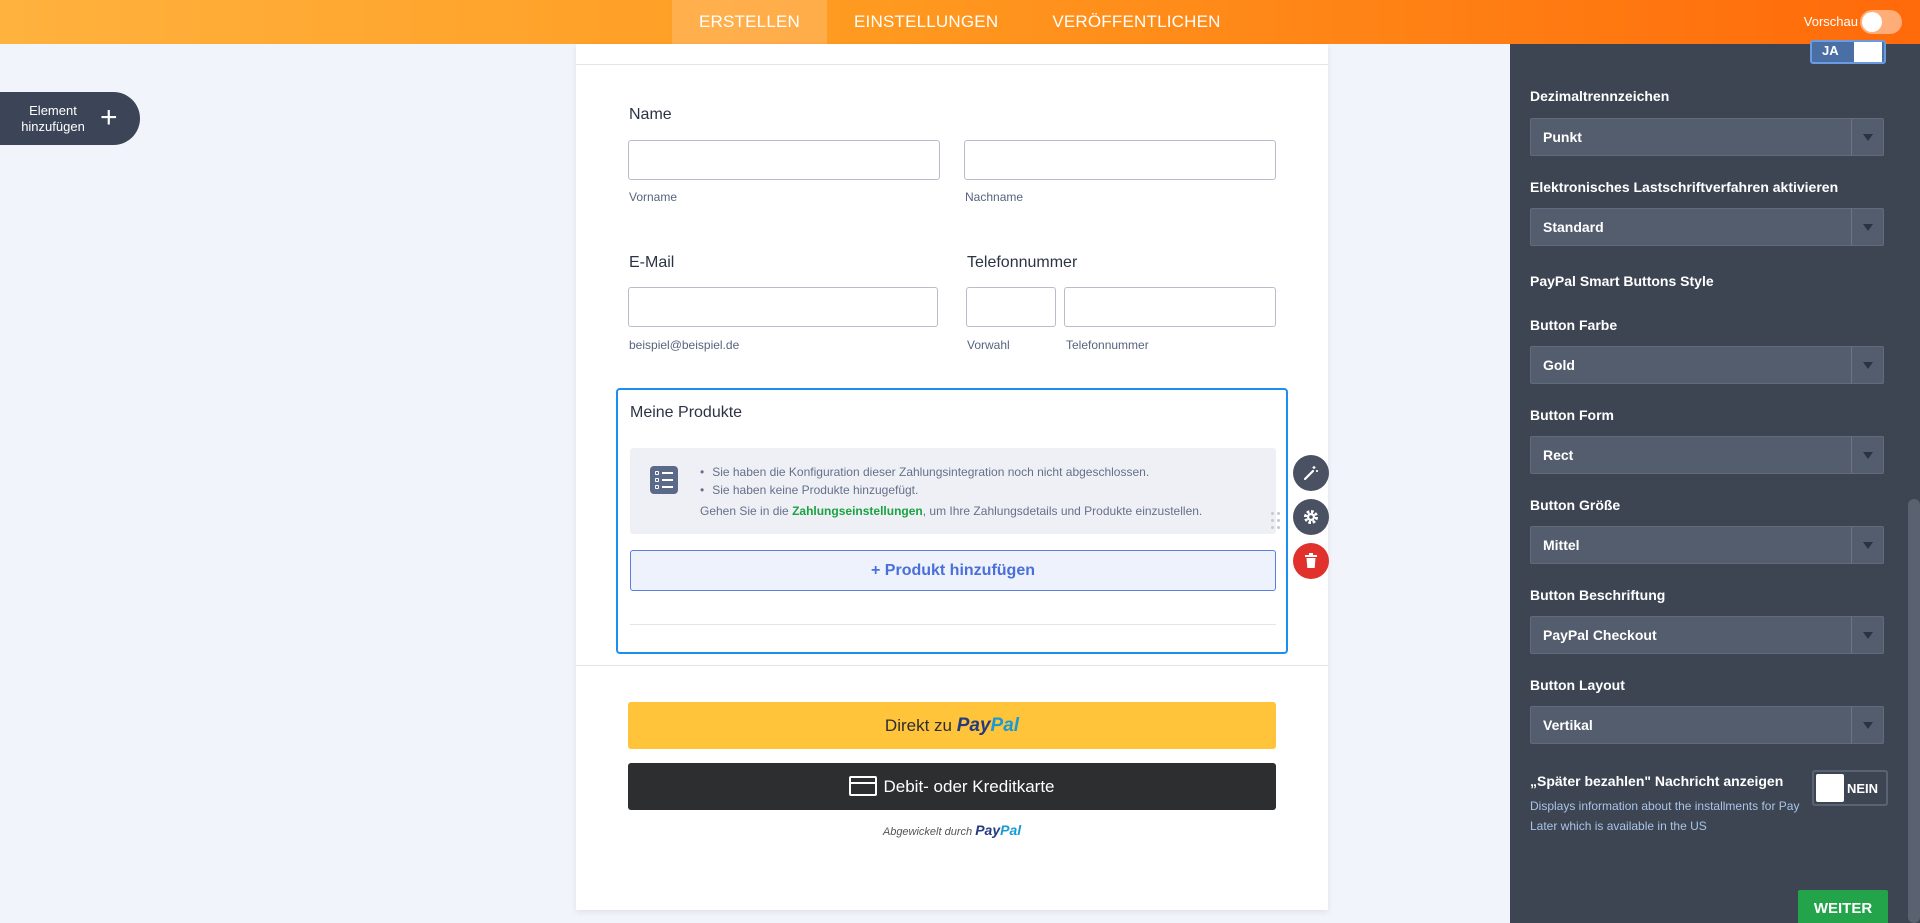  I want to click on sepa-select: Standard, so click(1707, 227).